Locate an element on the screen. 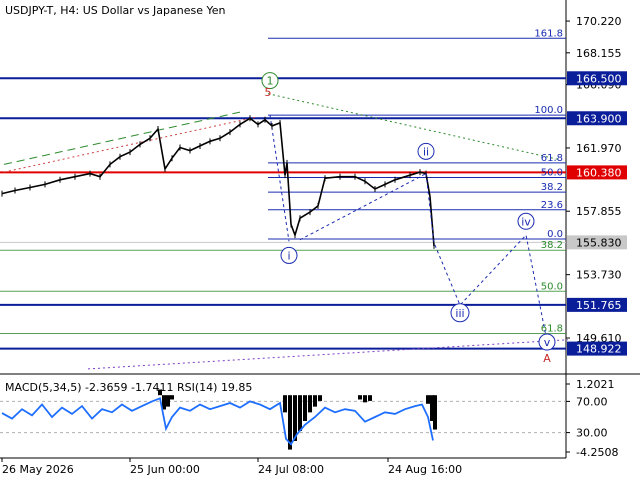 The image size is (640, 480). wave-label: ii is located at coordinates (426, 151).